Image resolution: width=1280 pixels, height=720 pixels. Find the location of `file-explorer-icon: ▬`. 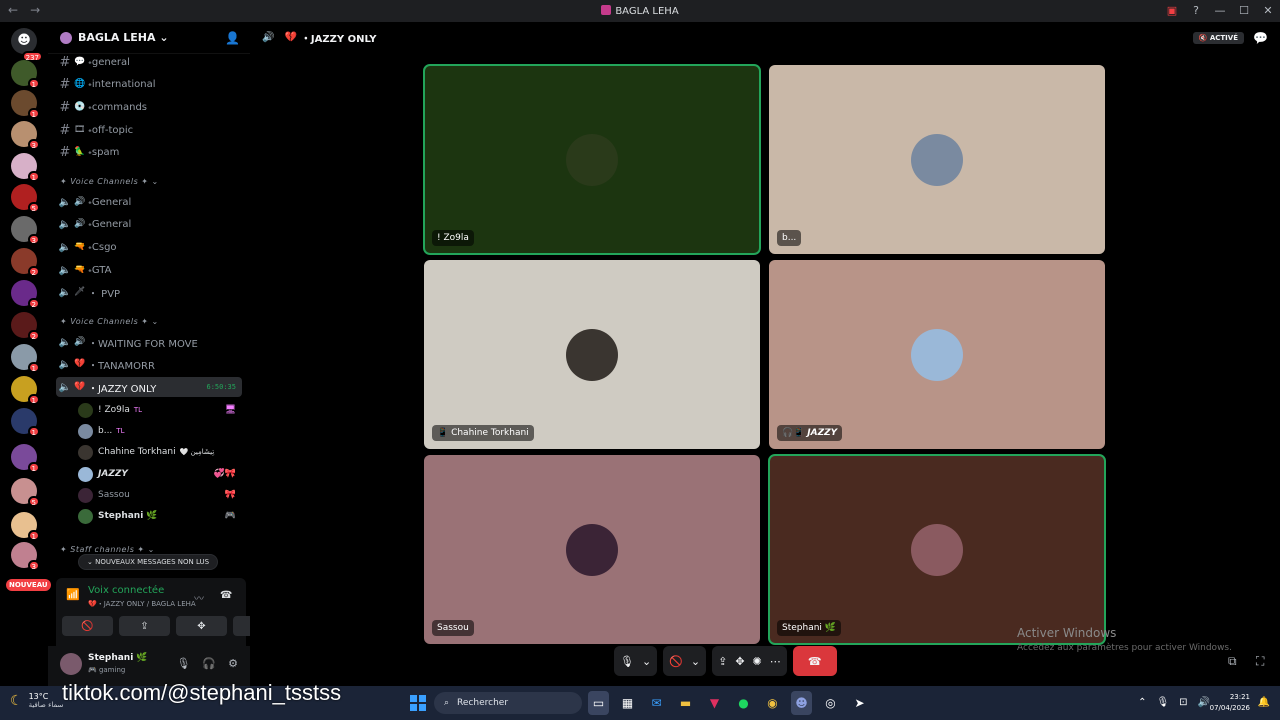

file-explorer-icon: ▬ is located at coordinates (685, 703).